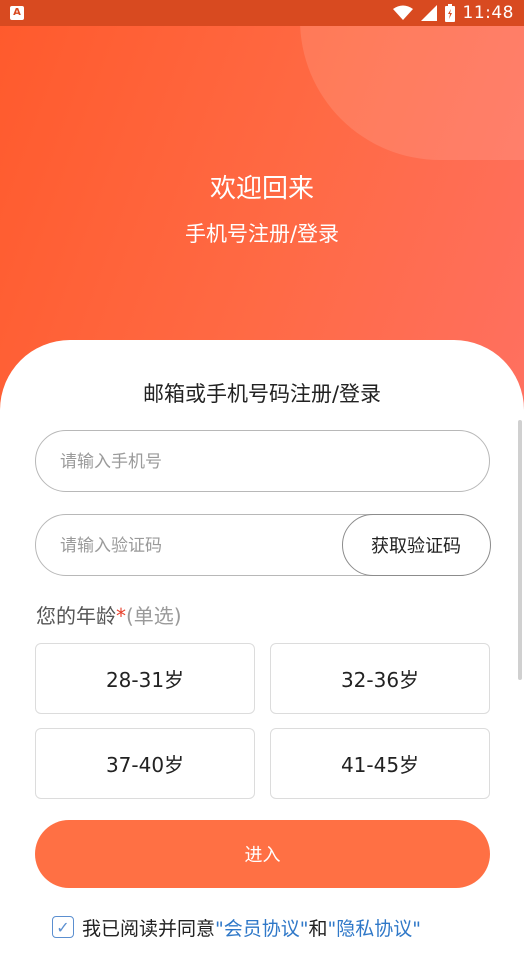  What do you see at coordinates (262, 394) in the screenshot?
I see `form-title: 邮箱或手机号码注册/登录` at bounding box center [262, 394].